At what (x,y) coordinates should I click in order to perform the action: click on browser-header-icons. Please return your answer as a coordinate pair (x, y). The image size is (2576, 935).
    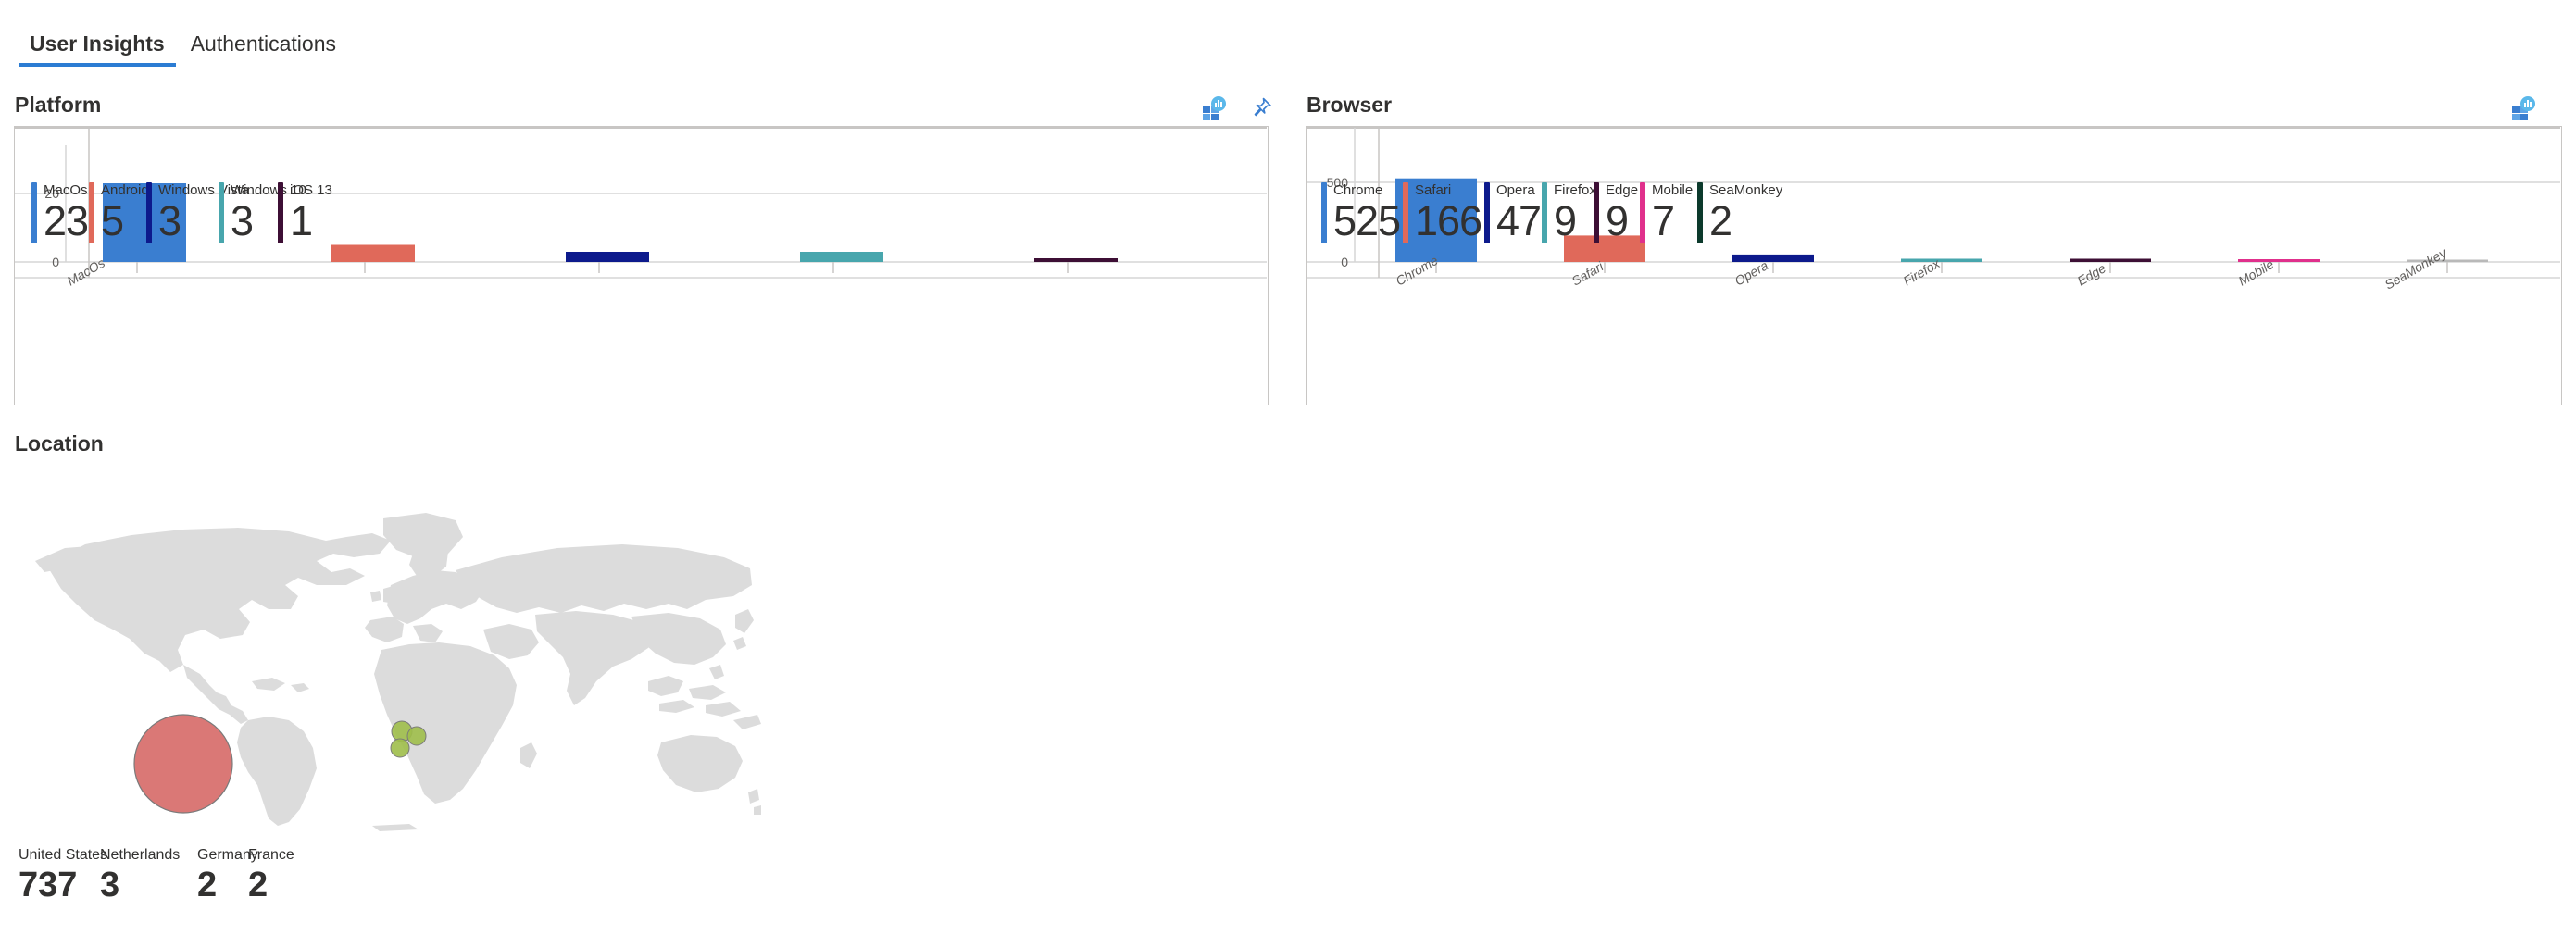
    Looking at the image, I should click on (2523, 108).